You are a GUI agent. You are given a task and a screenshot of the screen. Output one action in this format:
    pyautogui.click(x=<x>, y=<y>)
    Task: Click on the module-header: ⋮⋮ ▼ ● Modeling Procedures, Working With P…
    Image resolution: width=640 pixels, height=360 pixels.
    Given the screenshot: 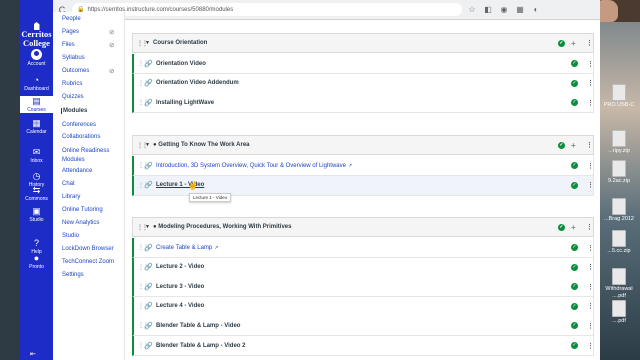 What is the action you would take?
    pyautogui.click(x=363, y=227)
    